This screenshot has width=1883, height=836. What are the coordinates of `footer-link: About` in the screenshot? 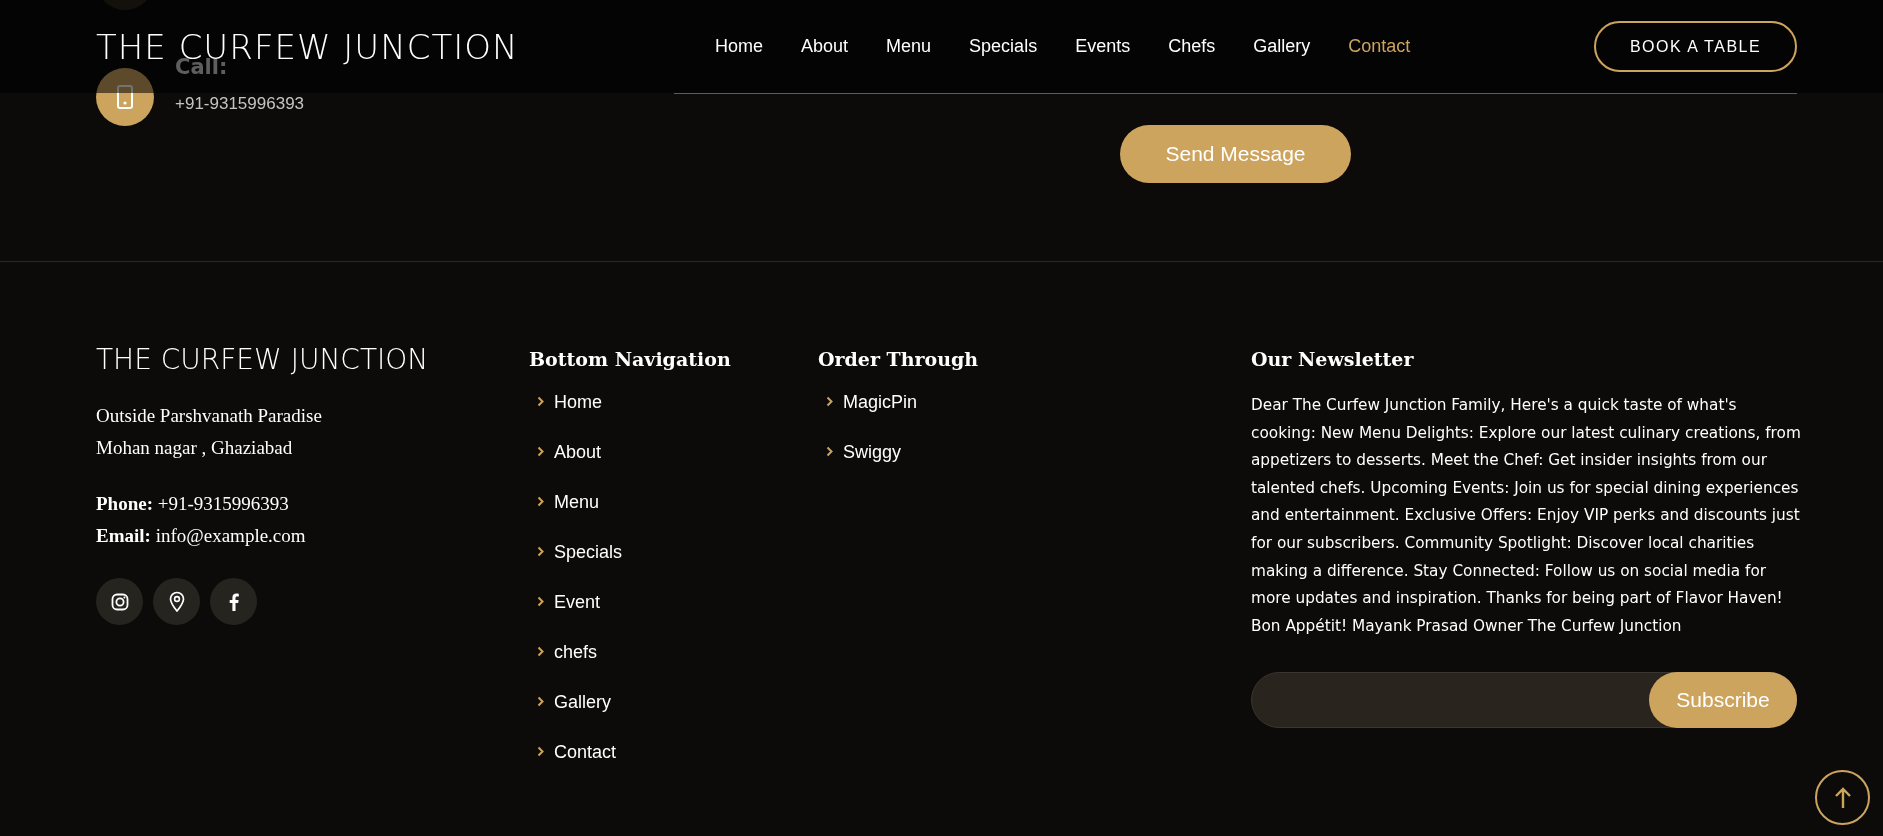 It's located at (578, 452).